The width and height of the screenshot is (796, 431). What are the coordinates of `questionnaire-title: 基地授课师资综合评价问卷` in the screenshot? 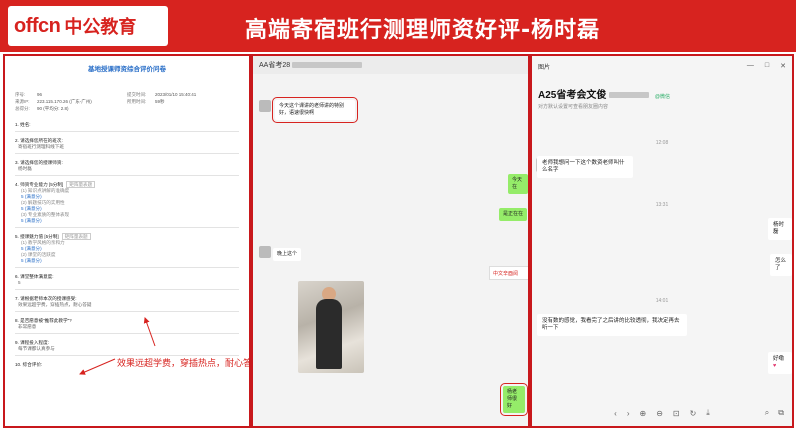 It's located at (127, 69).